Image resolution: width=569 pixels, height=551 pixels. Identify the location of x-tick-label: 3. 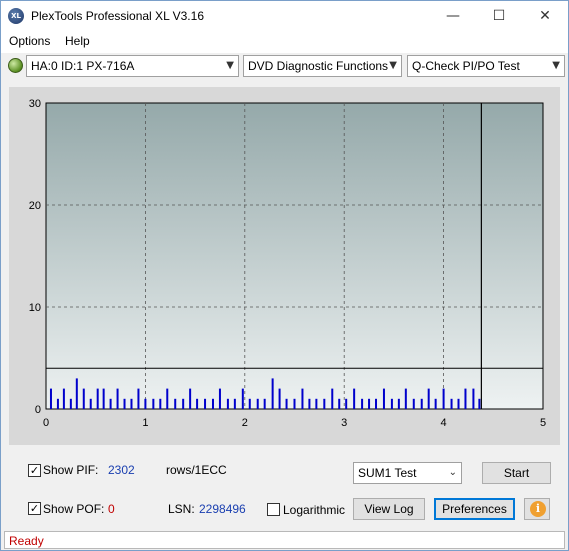
(344, 423).